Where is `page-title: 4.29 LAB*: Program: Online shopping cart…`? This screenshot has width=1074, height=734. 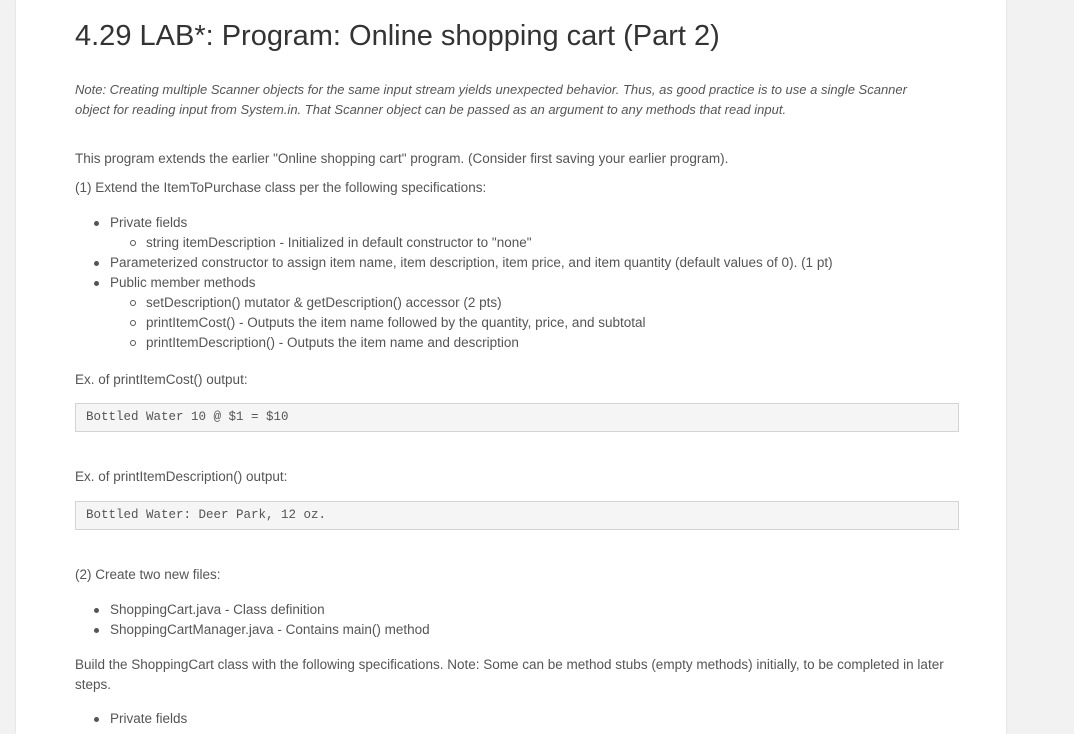 page-title: 4.29 LAB*: Program: Online shopping cart… is located at coordinates (397, 36).